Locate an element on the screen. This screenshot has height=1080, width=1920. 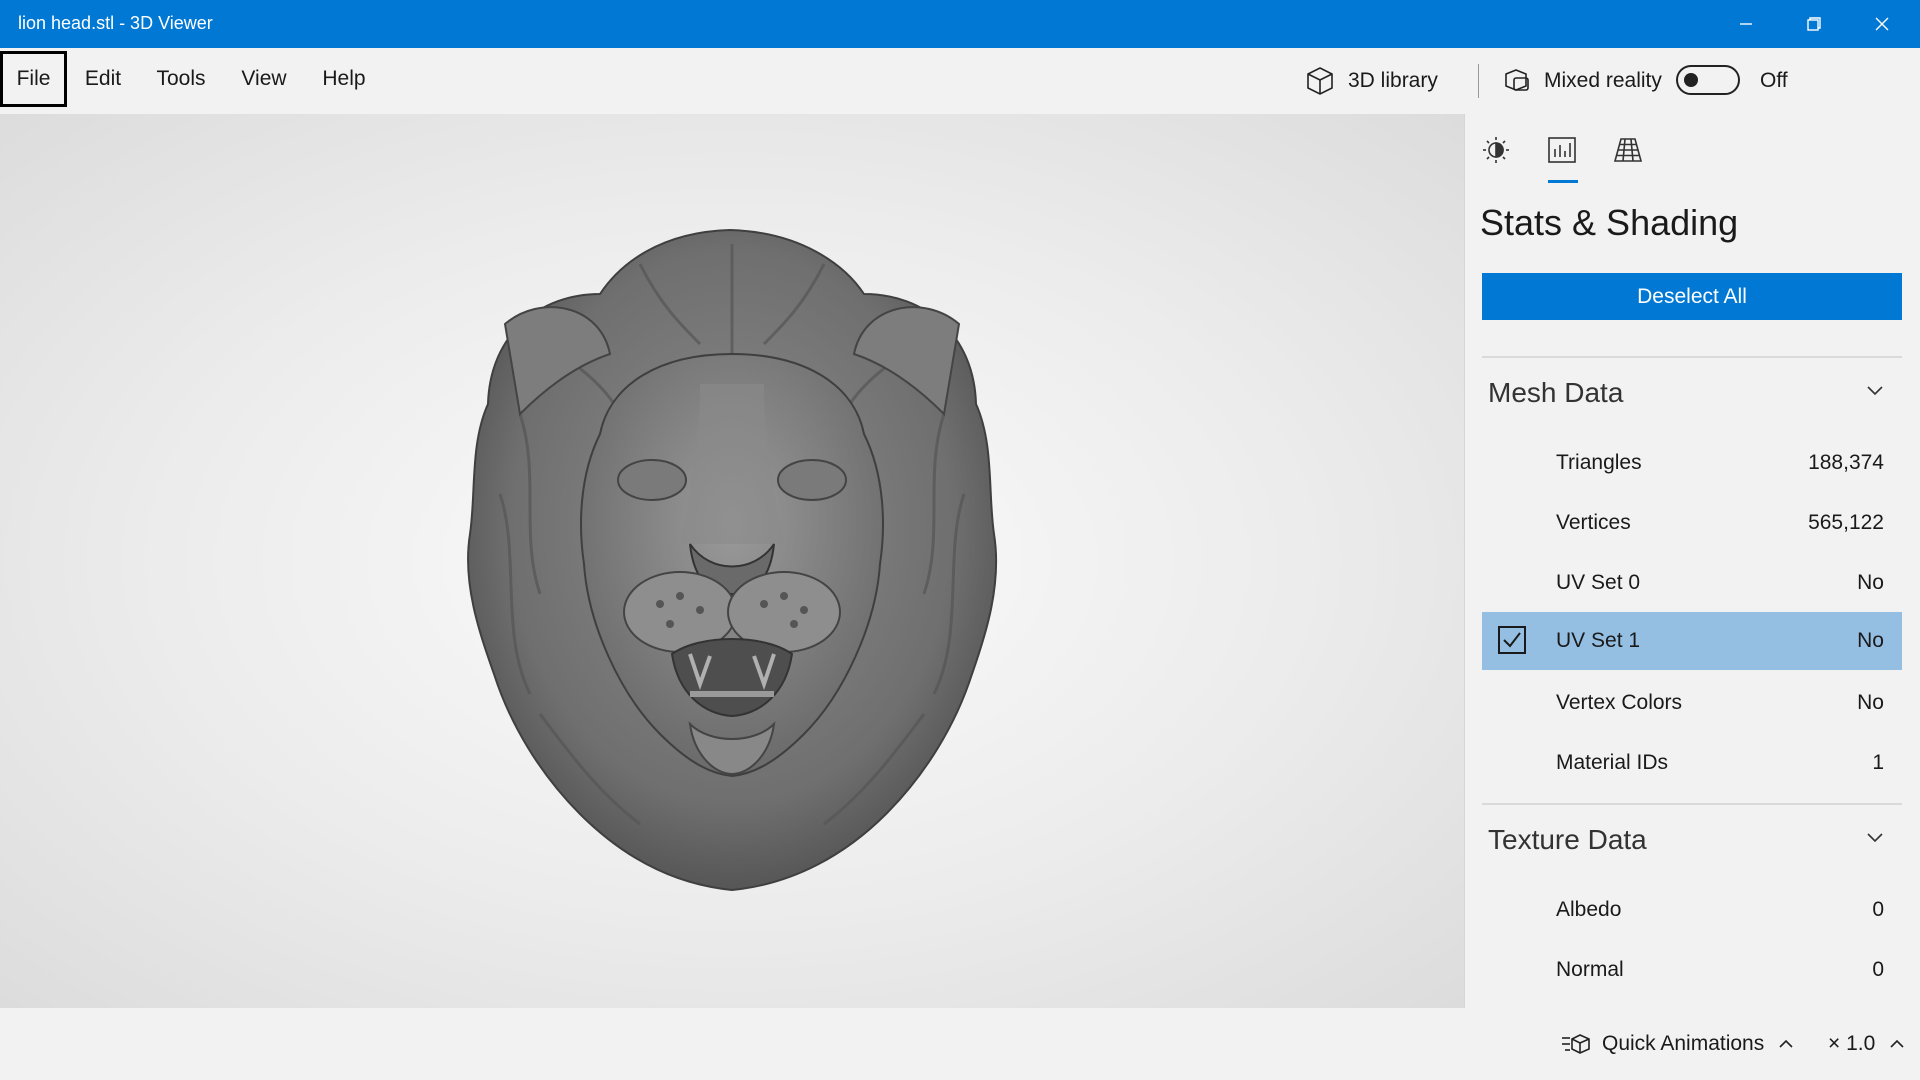
menu-help: Help is located at coordinates (344, 79).